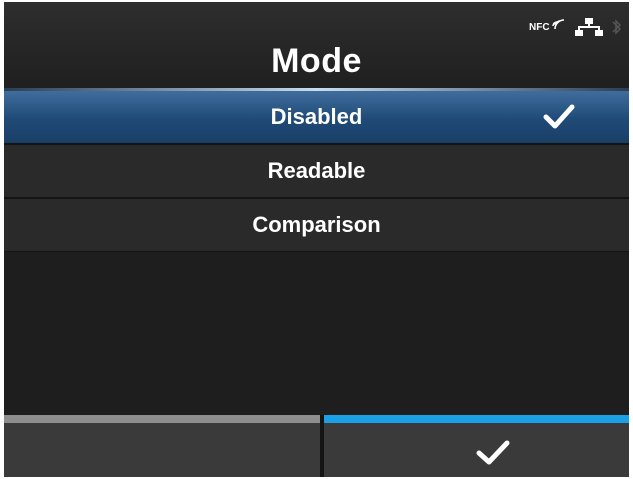  What do you see at coordinates (617, 27) in the screenshot?
I see `bluetooth-icon` at bounding box center [617, 27].